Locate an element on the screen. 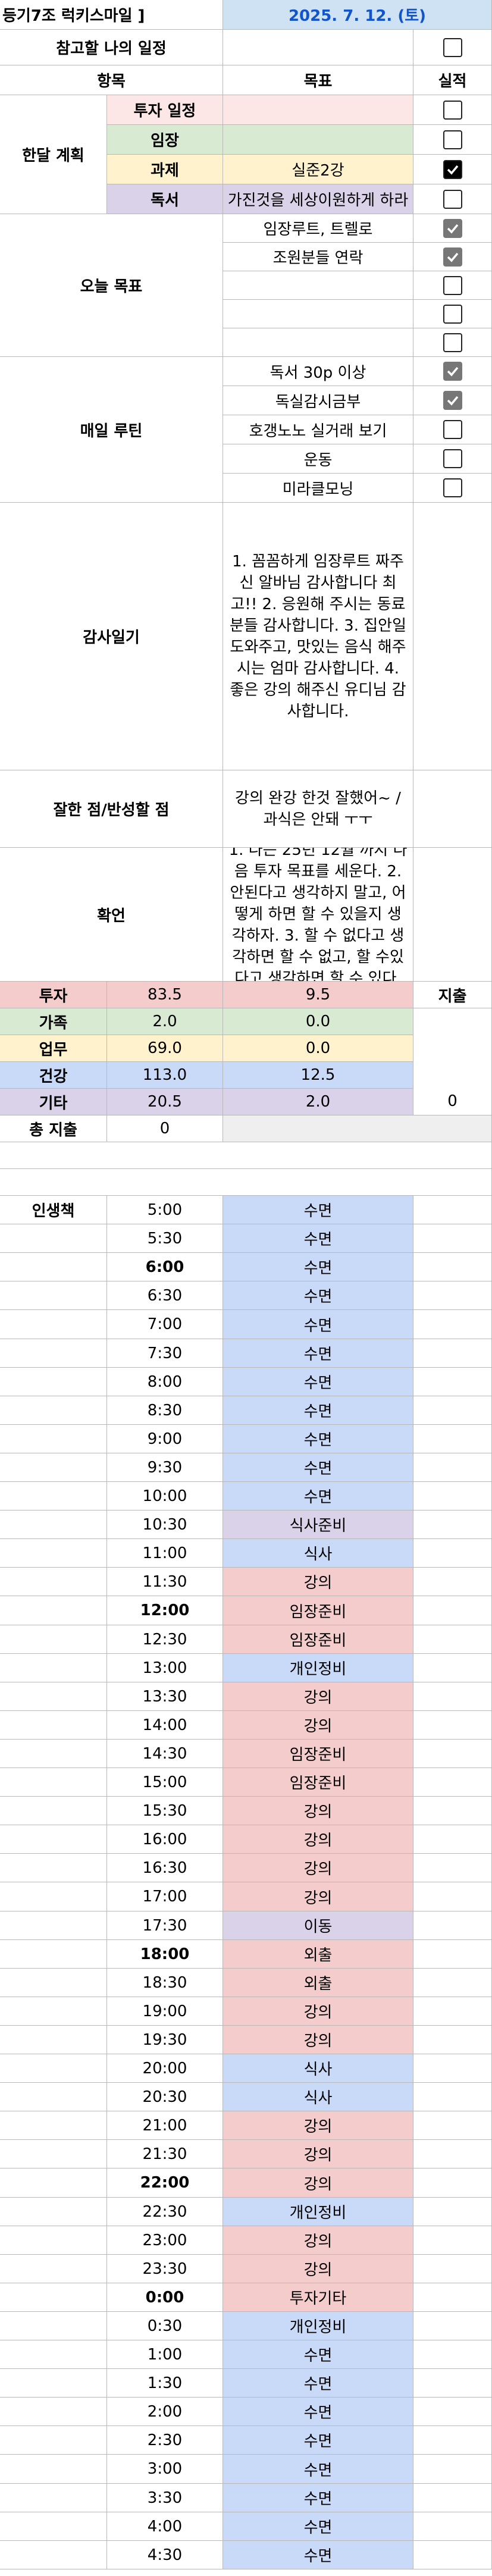  summary-today: 2.0 is located at coordinates (318, 1102).